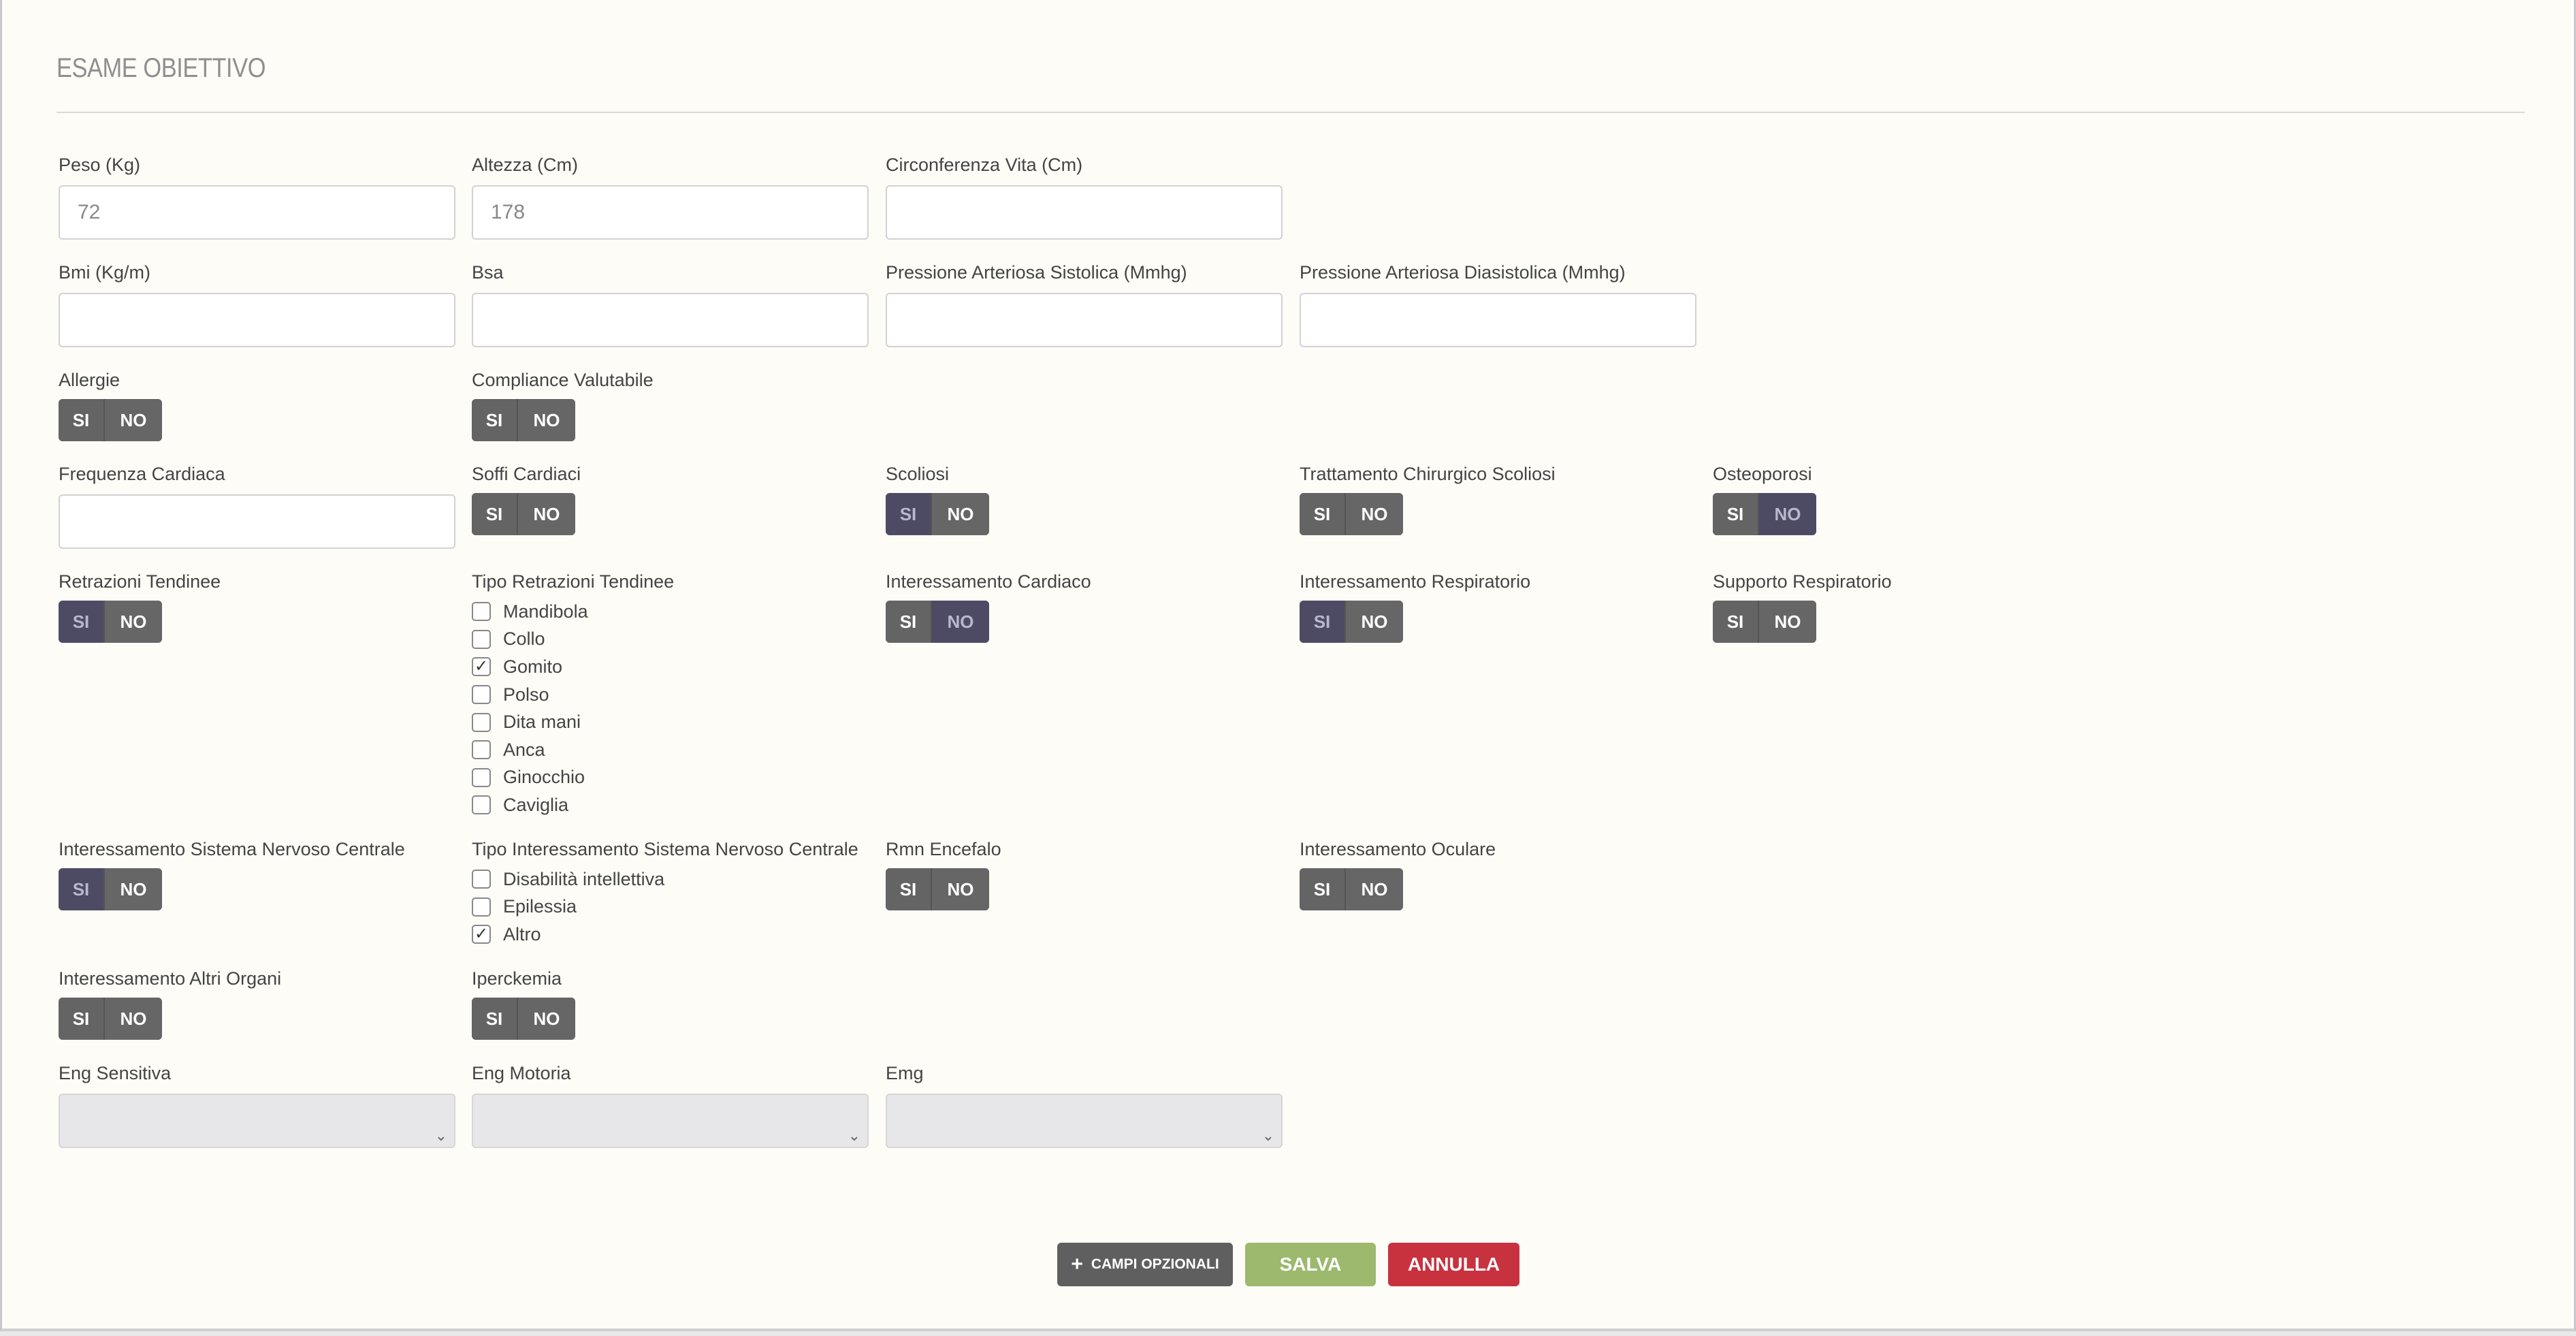  What do you see at coordinates (82, 889) in the screenshot?
I see `snc-si-button: SI` at bounding box center [82, 889].